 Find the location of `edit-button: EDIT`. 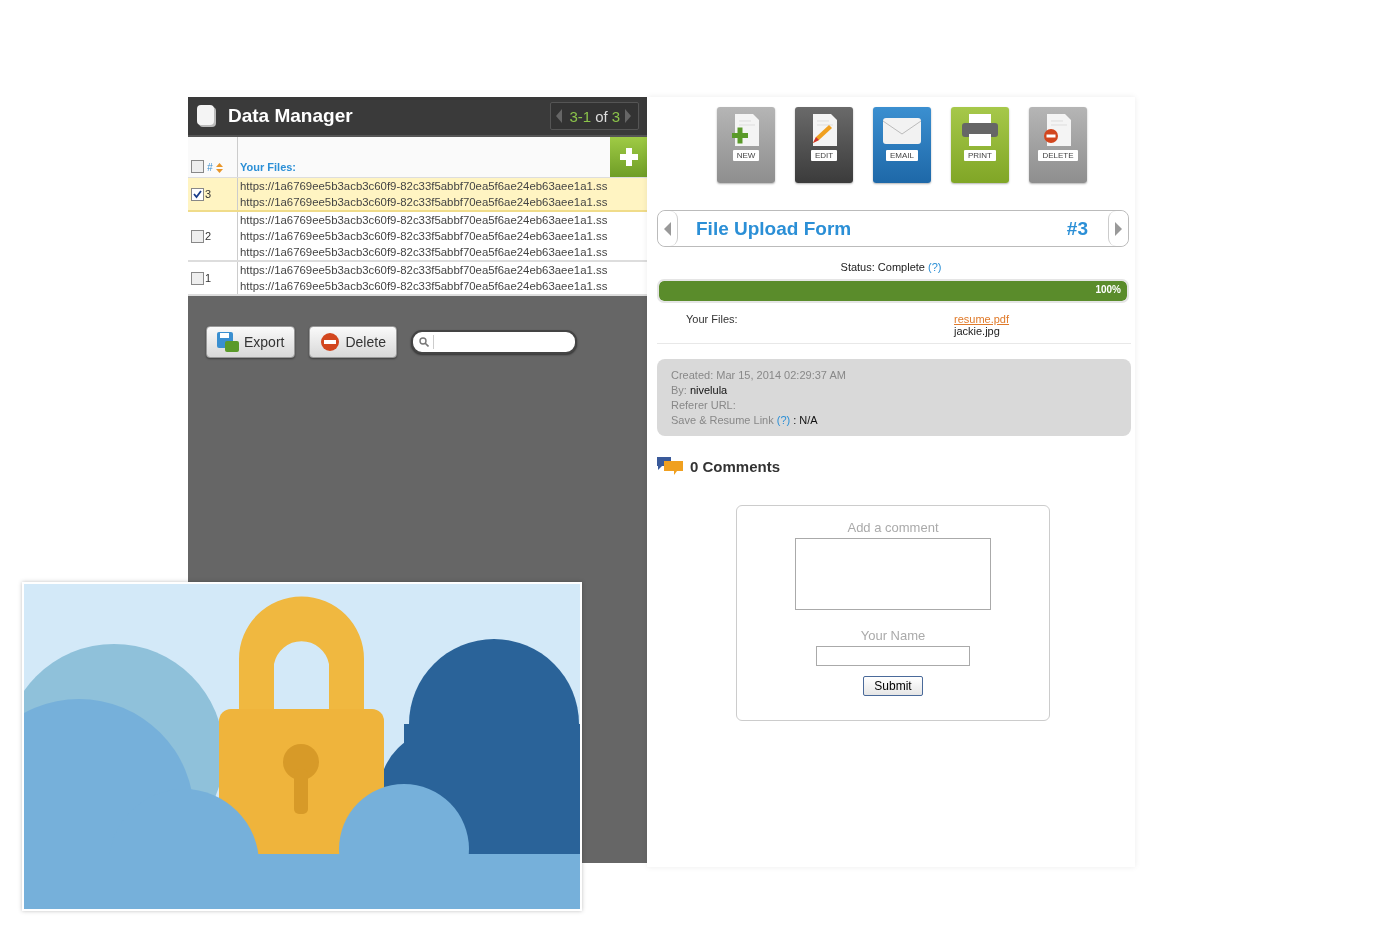

edit-button: EDIT is located at coordinates (824, 145).